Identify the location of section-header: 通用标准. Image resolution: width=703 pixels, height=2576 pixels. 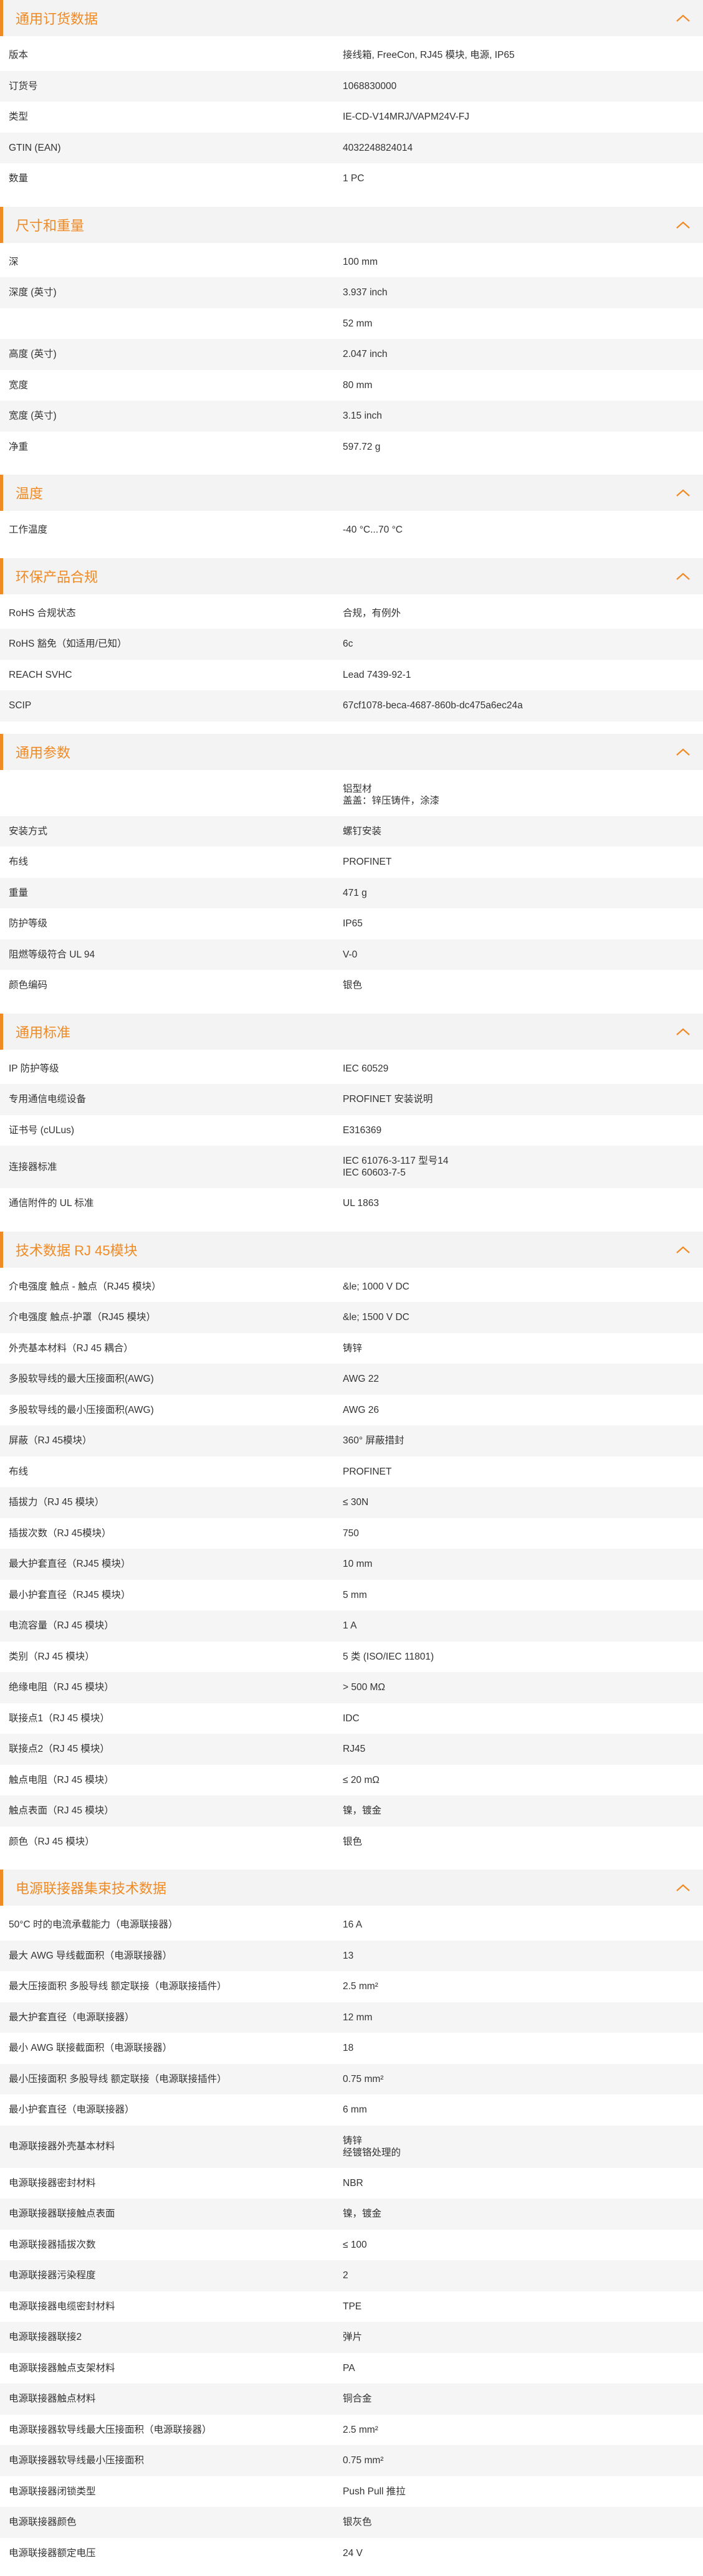
(351, 1031).